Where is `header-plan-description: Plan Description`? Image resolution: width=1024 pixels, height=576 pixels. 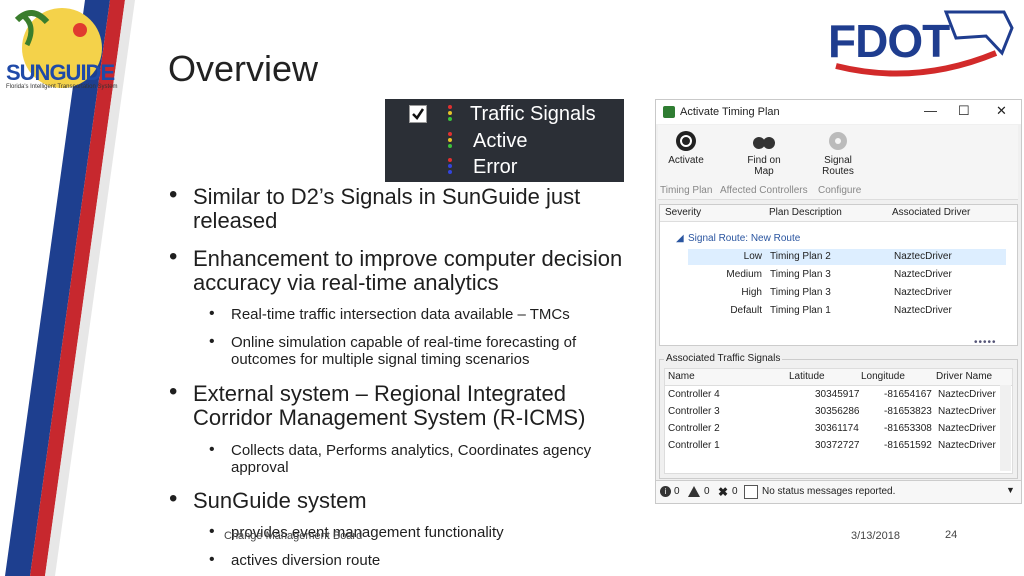
header-plan-description: Plan Description is located at coordinates (805, 213).